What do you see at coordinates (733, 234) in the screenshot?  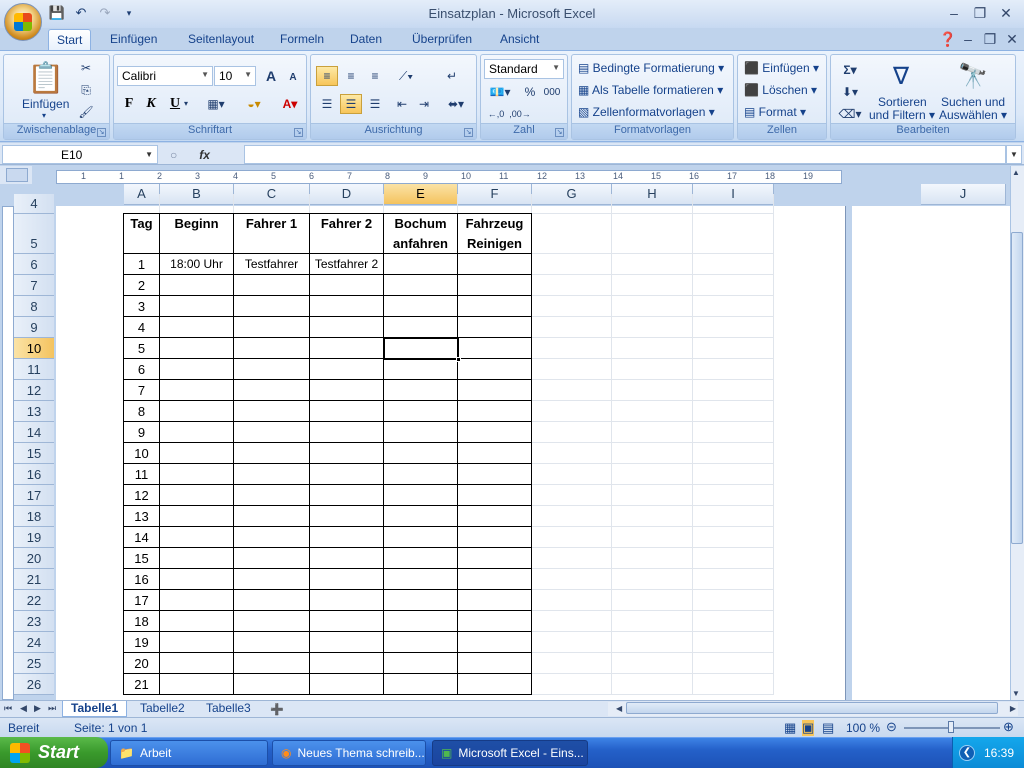 I see `cell-i5` at bounding box center [733, 234].